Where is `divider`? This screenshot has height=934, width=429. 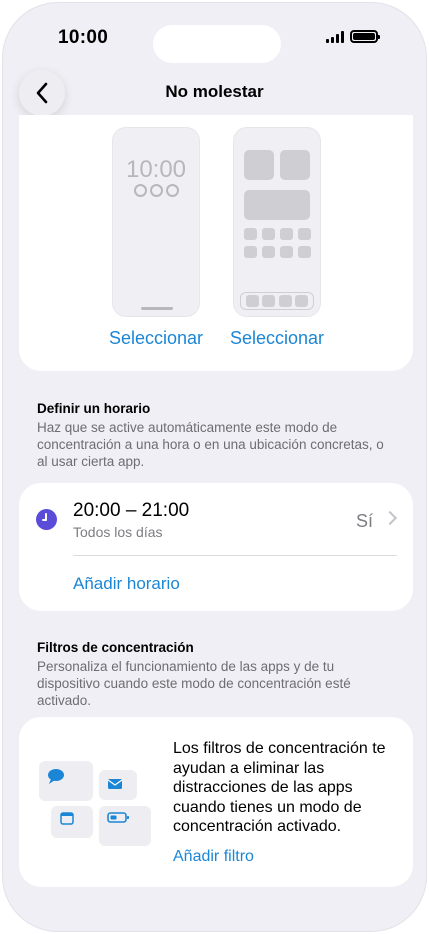 divider is located at coordinates (235, 555).